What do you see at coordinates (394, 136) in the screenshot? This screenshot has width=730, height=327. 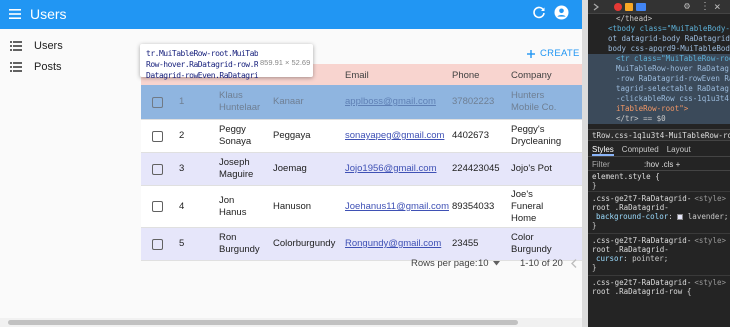 I see `cell-email: sonayapeg@gmail.com` at bounding box center [394, 136].